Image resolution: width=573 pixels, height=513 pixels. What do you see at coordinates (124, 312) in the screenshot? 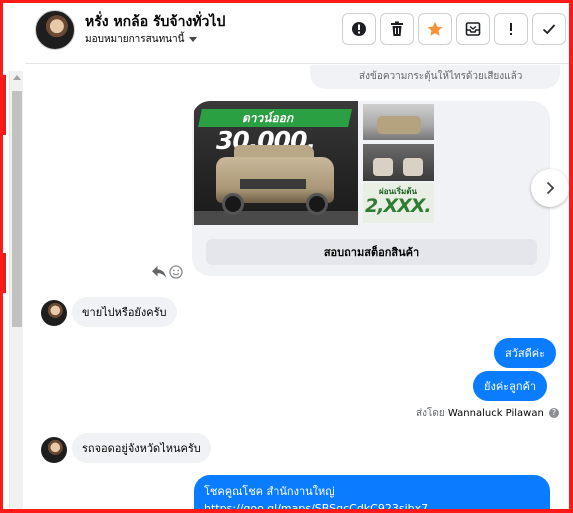
I see `incoming-message: ขายไปหรือยังครับ` at bounding box center [124, 312].